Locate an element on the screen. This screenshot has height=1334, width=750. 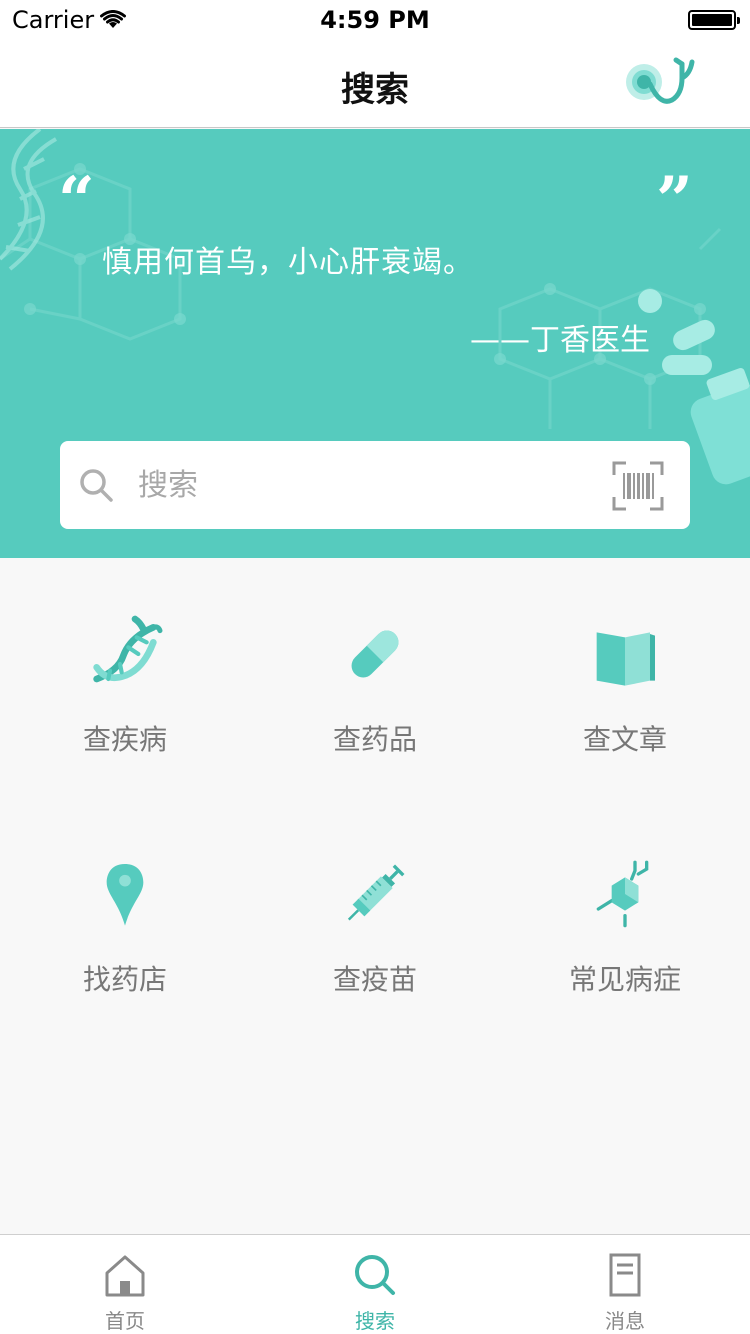
grid-item-label: 常见病症 is located at coordinates (624, 979).